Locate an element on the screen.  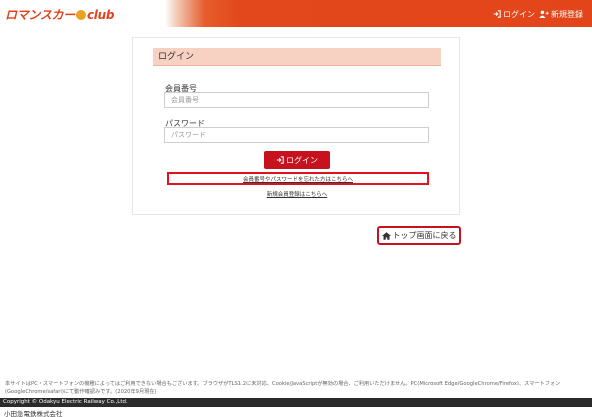
header-register-link: 新規登録 is located at coordinates (561, 14).